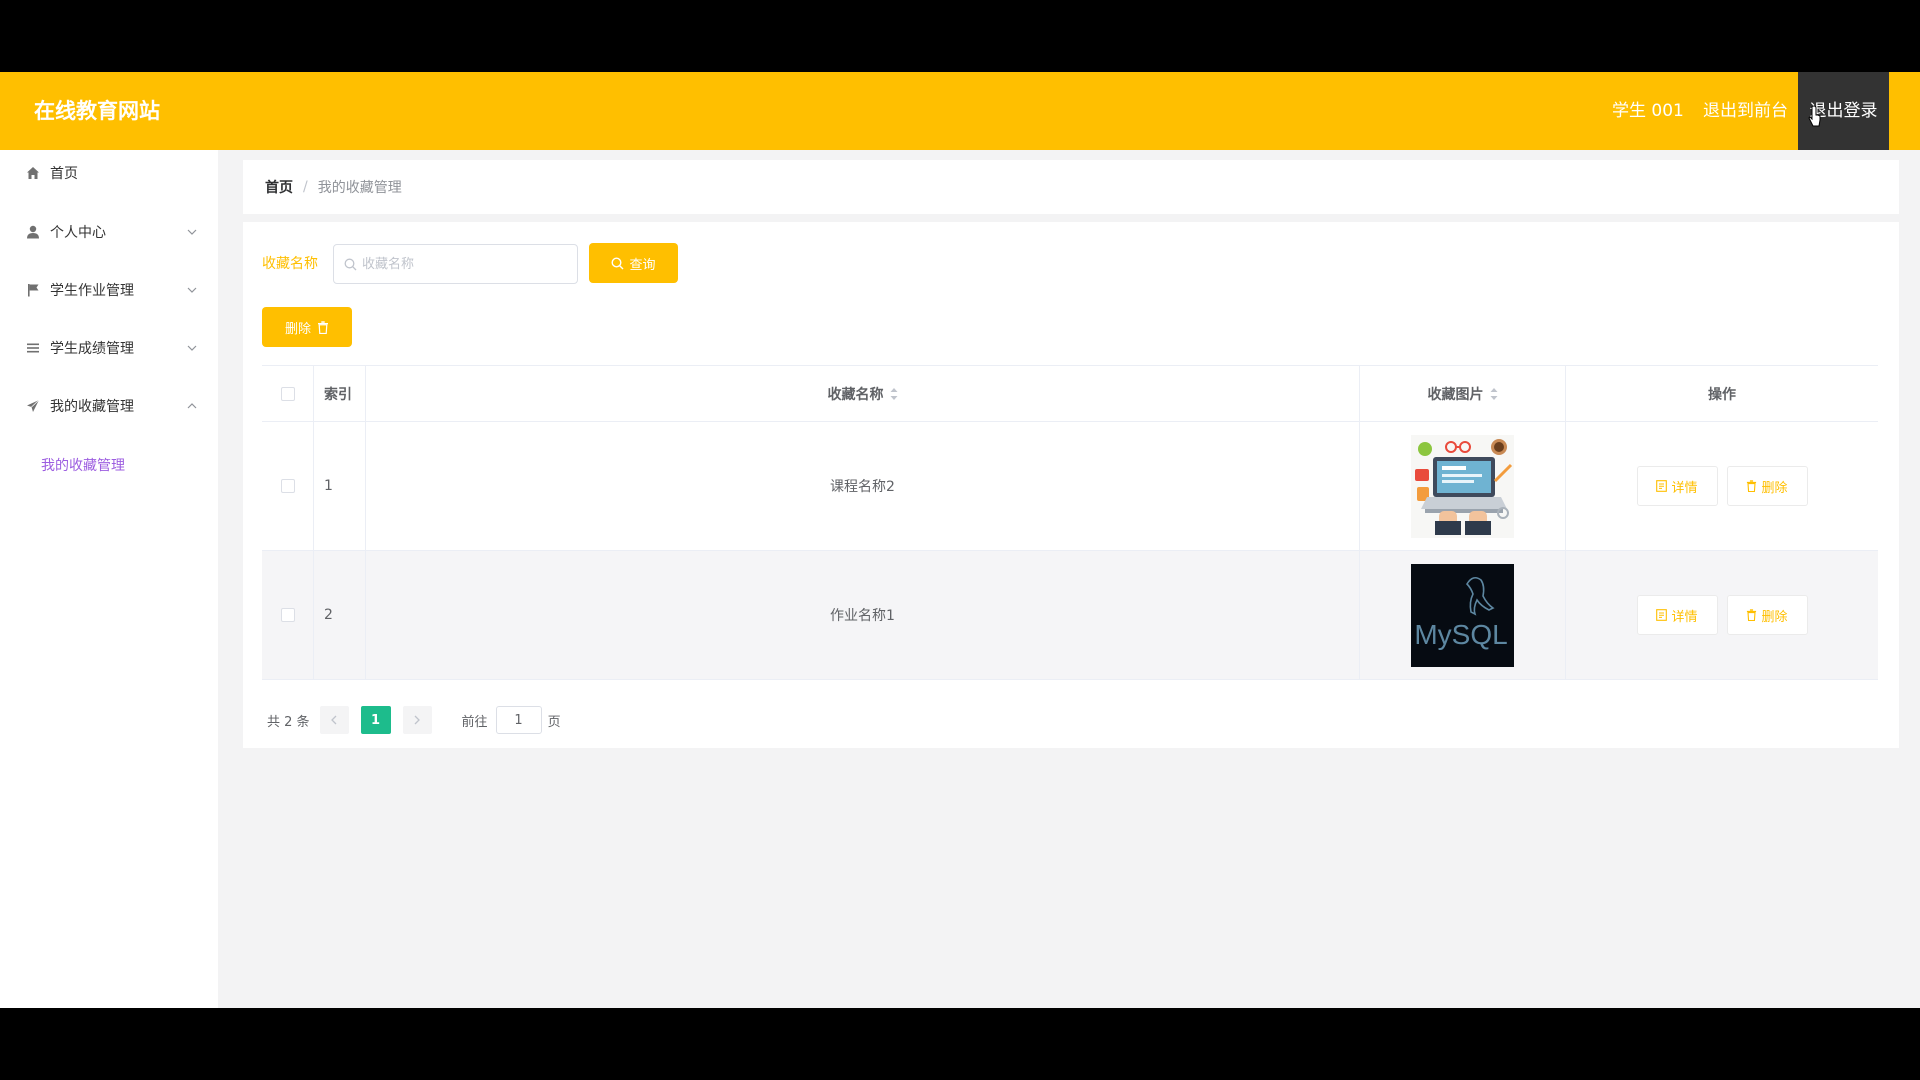  I want to click on sidebar-item-label: 个人中心, so click(78, 233).